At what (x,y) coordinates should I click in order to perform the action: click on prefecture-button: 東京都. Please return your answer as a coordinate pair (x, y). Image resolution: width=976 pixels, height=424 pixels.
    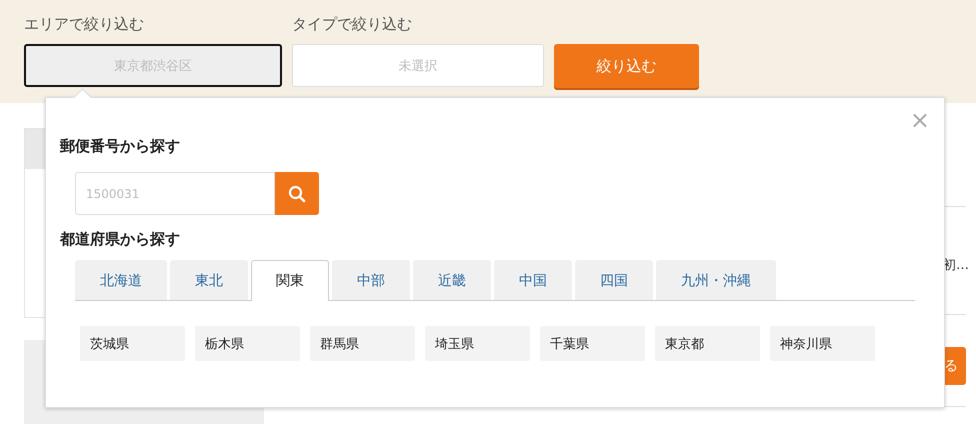
    Looking at the image, I should click on (707, 343).